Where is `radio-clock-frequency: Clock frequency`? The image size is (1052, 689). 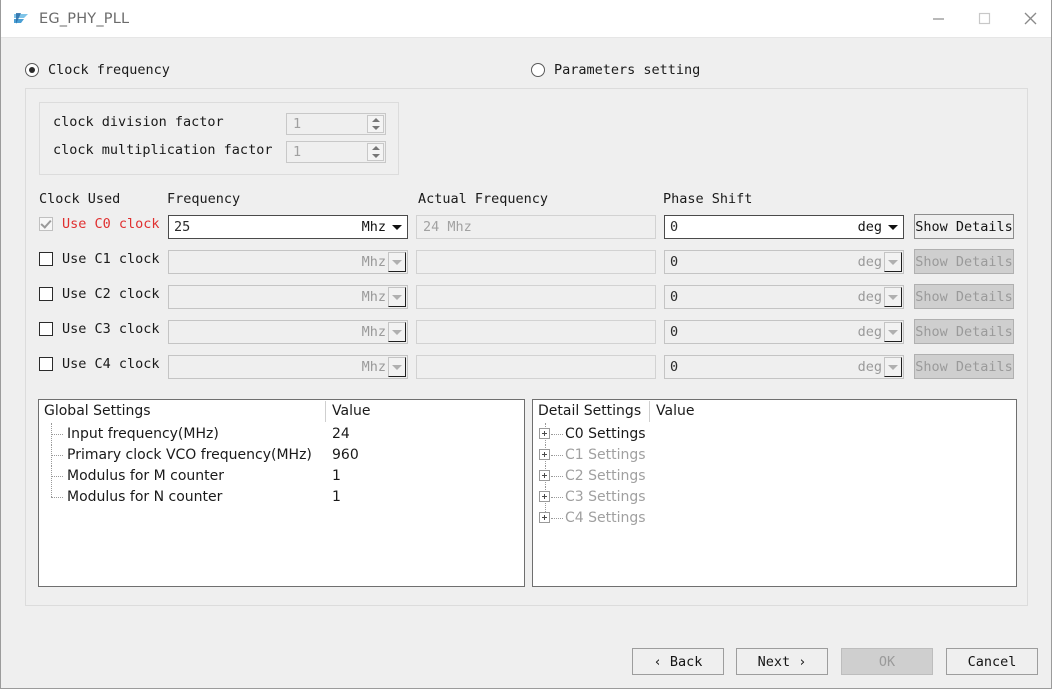 radio-clock-frequency: Clock frequency is located at coordinates (97, 70).